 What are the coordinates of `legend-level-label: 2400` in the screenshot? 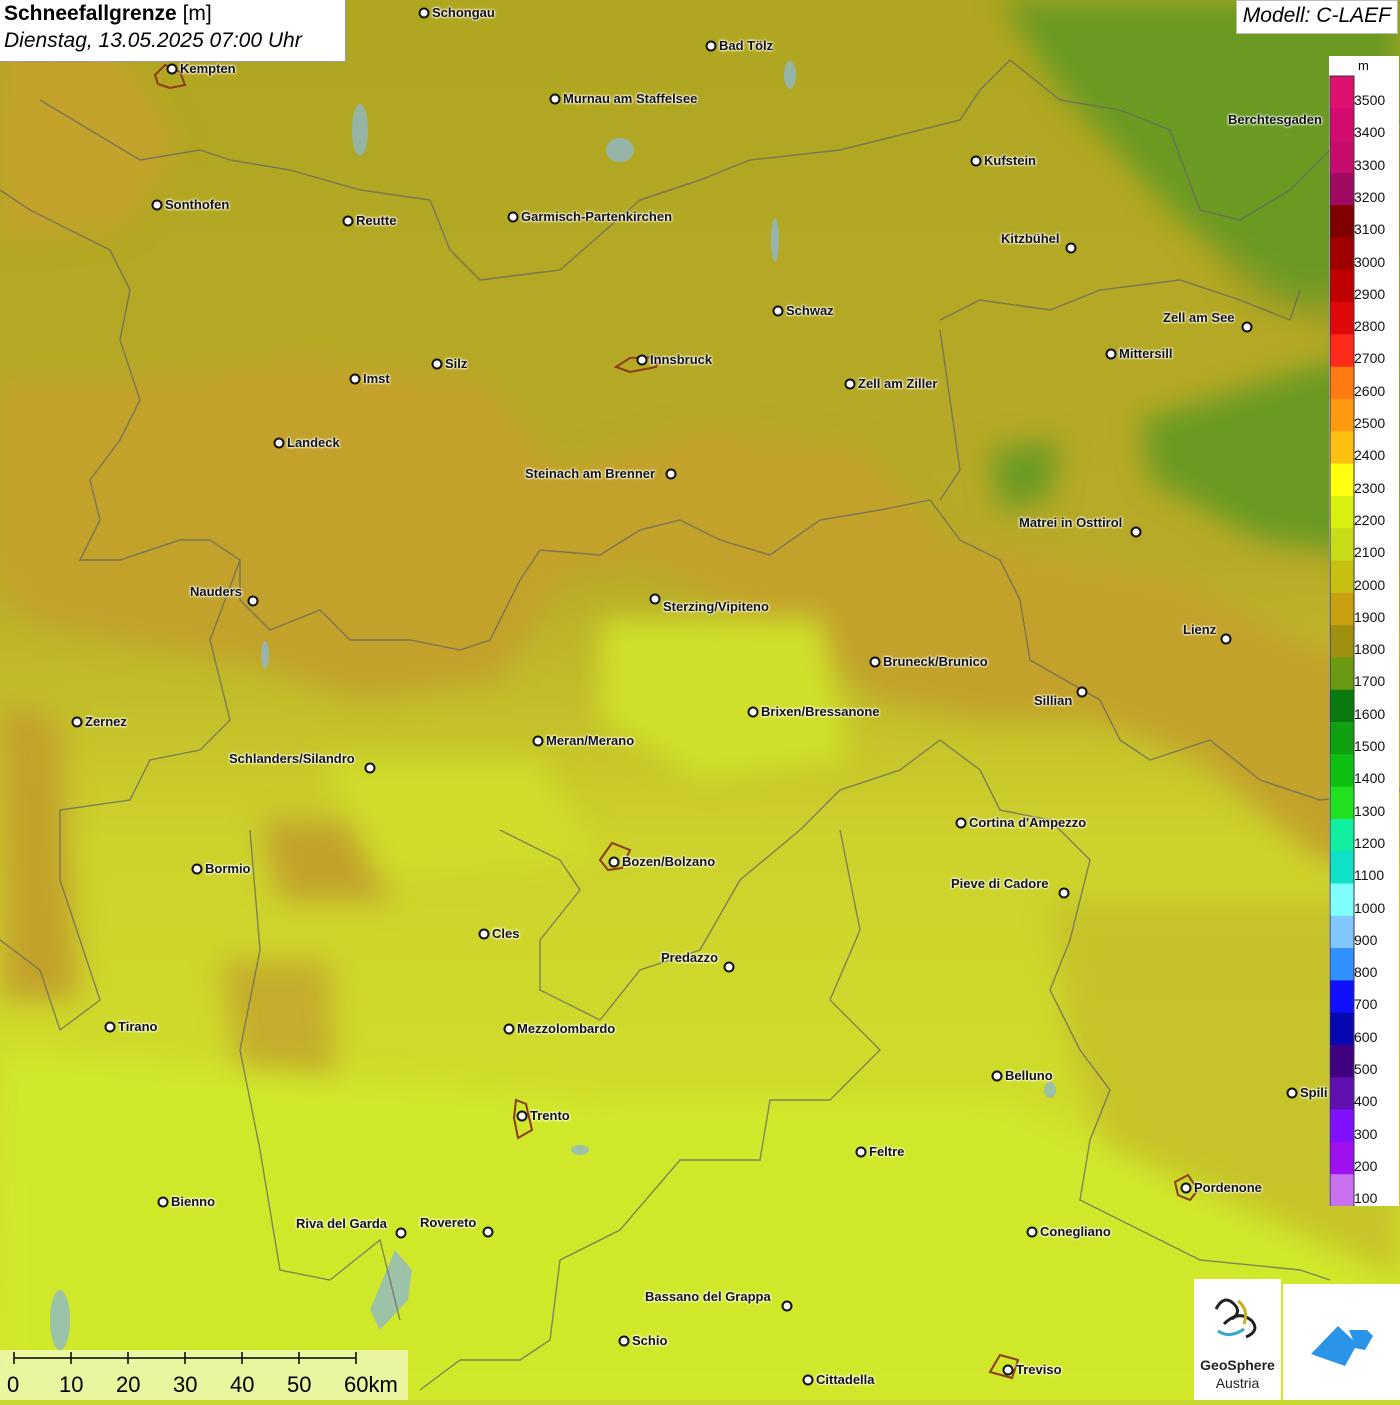 It's located at (1370, 455).